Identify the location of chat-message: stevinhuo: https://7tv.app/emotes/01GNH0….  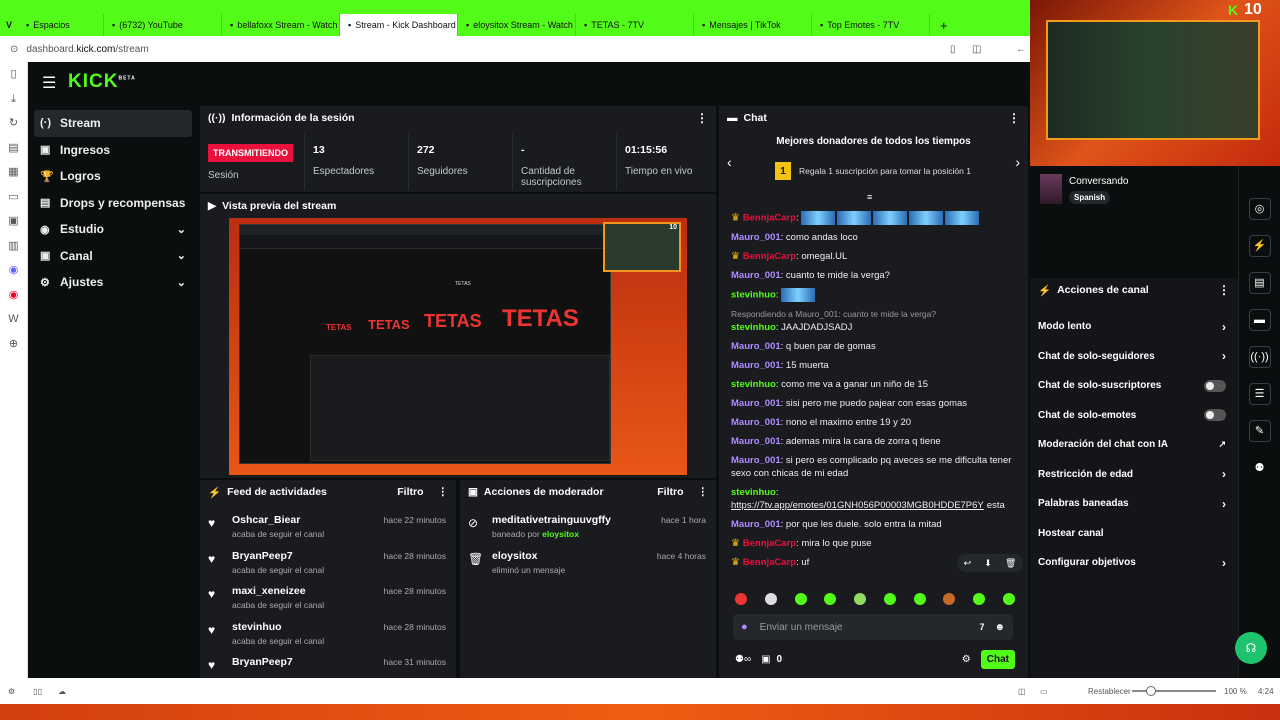
(873, 499).